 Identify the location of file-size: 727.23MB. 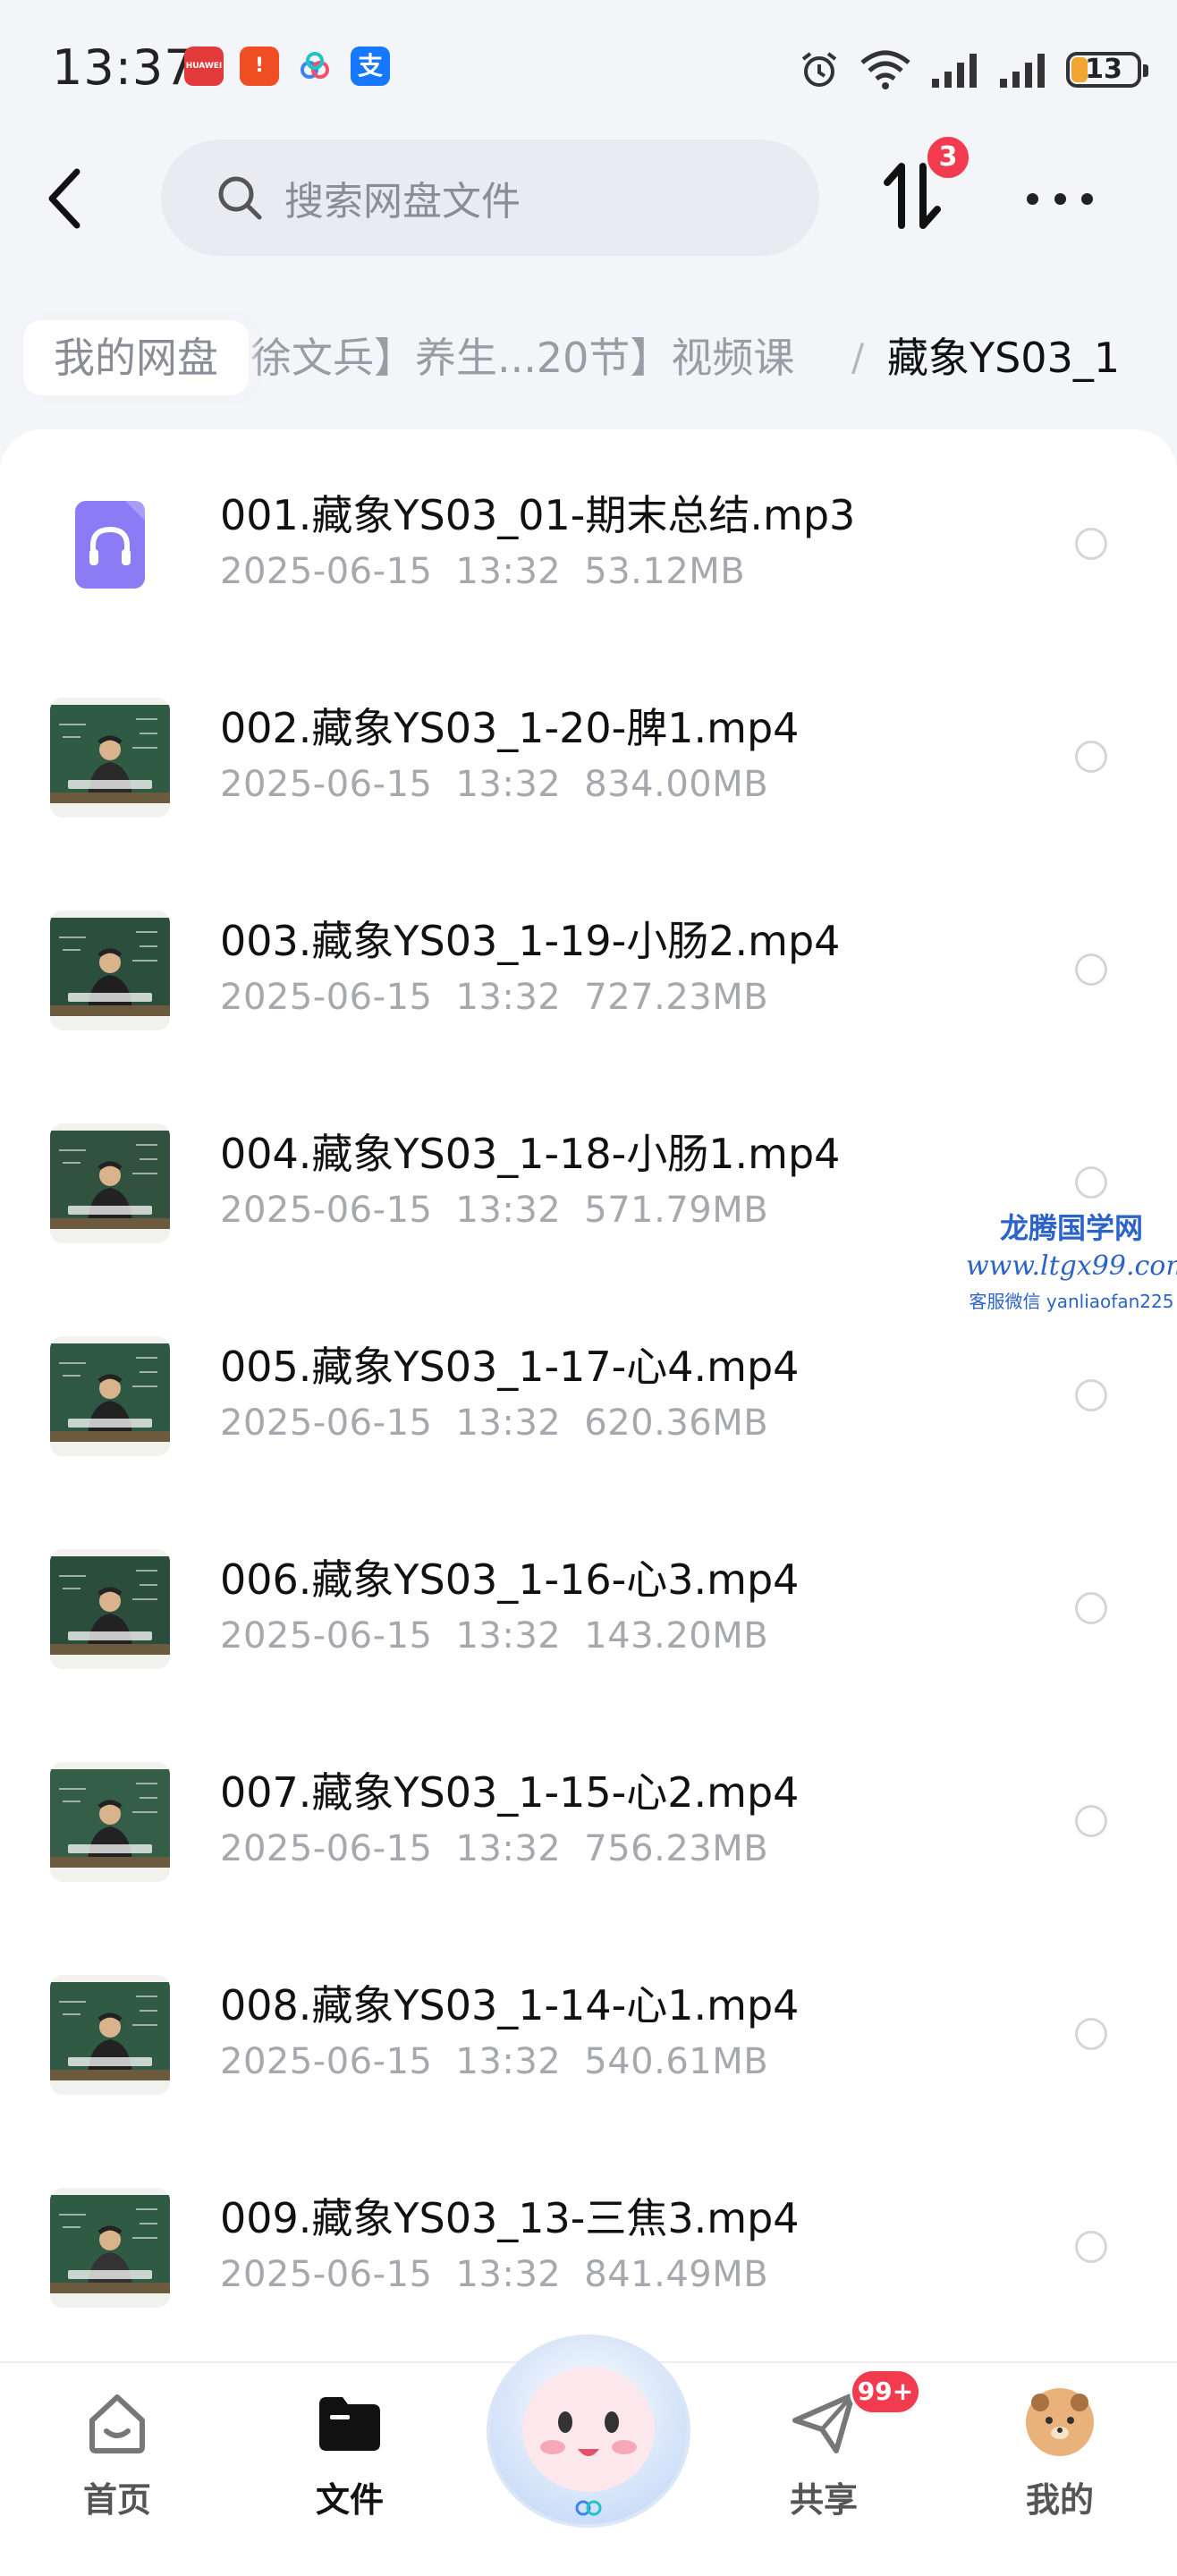
(676, 997).